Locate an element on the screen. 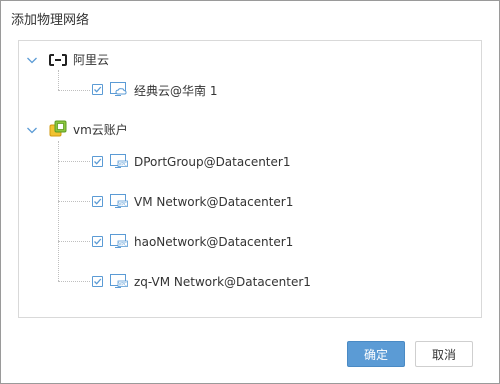  provider-label-aliyun: 阿里云 is located at coordinates (91, 60).